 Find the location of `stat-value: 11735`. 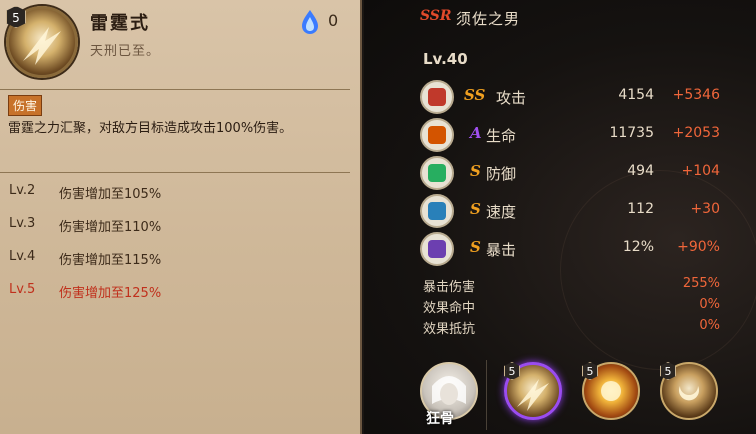

stat-value: 11735 is located at coordinates (631, 133).